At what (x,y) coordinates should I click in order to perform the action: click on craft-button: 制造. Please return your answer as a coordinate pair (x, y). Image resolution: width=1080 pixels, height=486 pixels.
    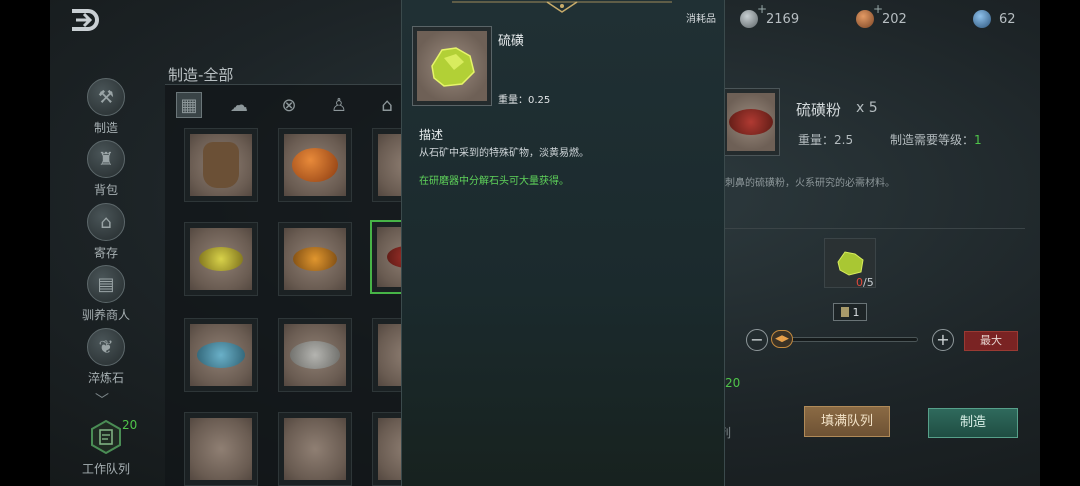
    Looking at the image, I should click on (973, 423).